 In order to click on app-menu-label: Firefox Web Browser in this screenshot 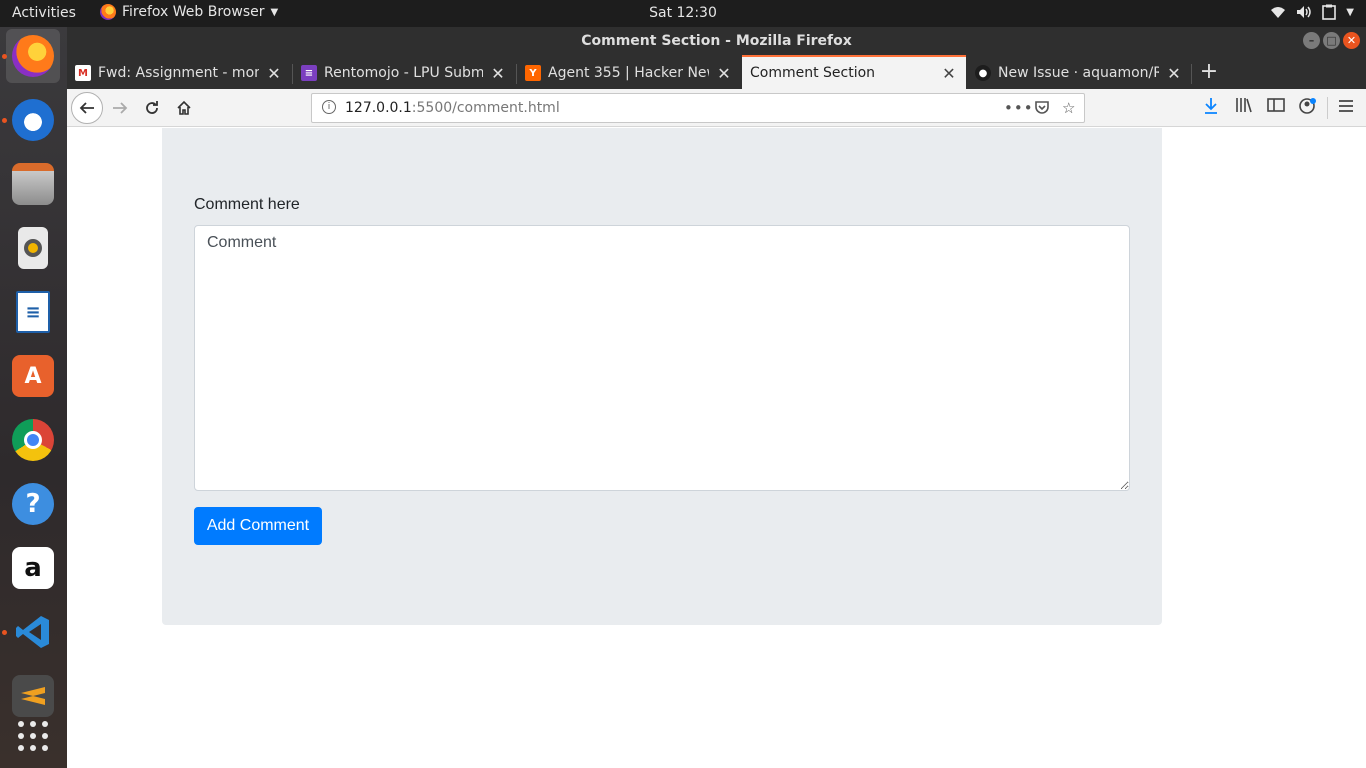, I will do `click(193, 12)`.